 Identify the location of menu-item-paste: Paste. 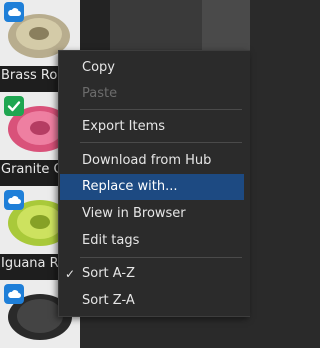
(100, 93).